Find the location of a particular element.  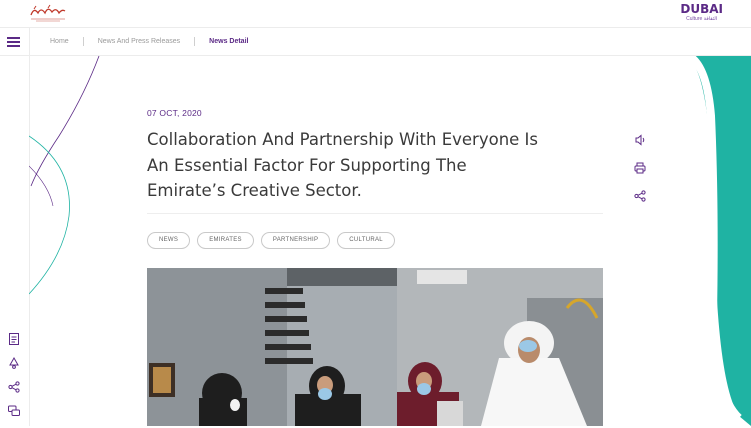

decorative-curves is located at coordinates (64, 175).